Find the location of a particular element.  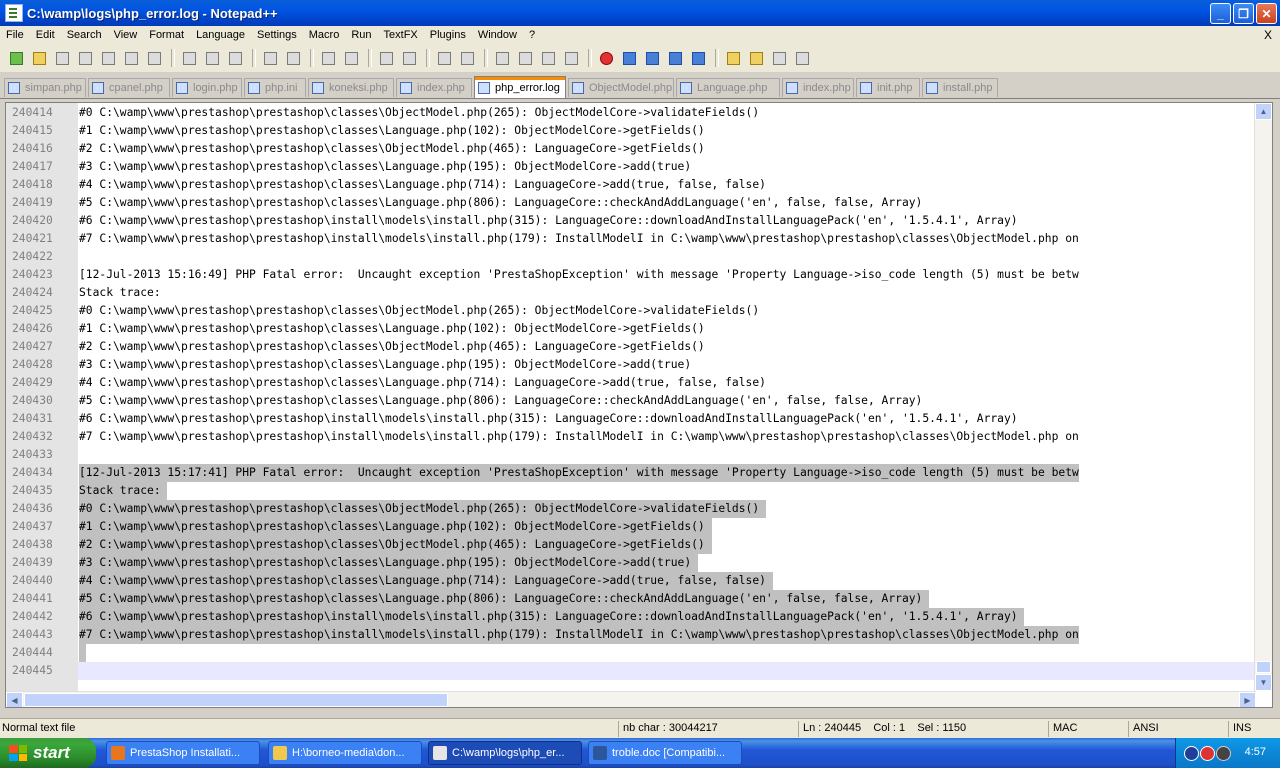

editor-line: 240433 is located at coordinates (631, 455).